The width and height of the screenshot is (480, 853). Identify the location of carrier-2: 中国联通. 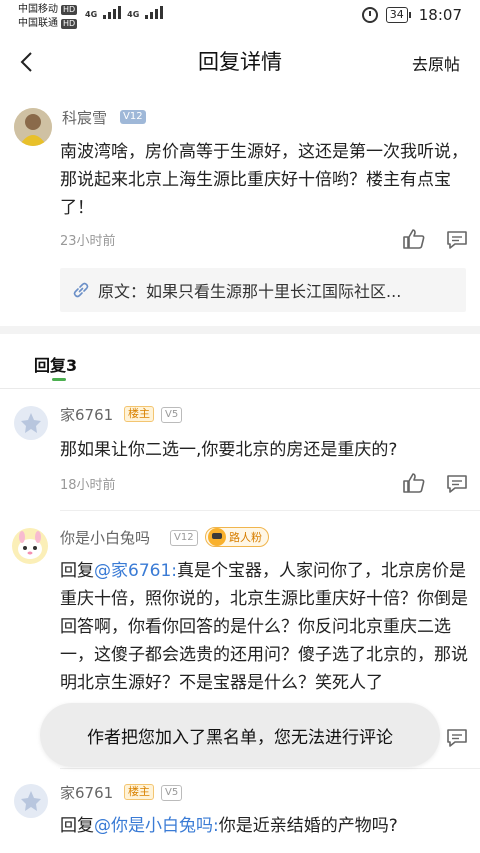
(38, 23).